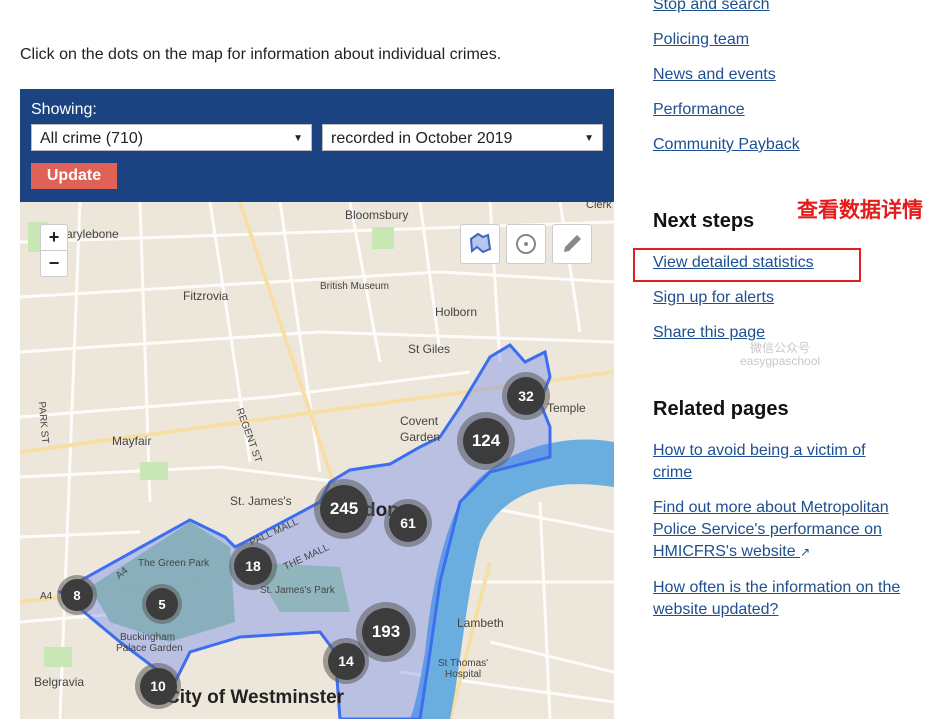 The image size is (936, 719). Describe the element at coordinates (386, 632) in the screenshot. I see `cluster-count: 193` at that location.